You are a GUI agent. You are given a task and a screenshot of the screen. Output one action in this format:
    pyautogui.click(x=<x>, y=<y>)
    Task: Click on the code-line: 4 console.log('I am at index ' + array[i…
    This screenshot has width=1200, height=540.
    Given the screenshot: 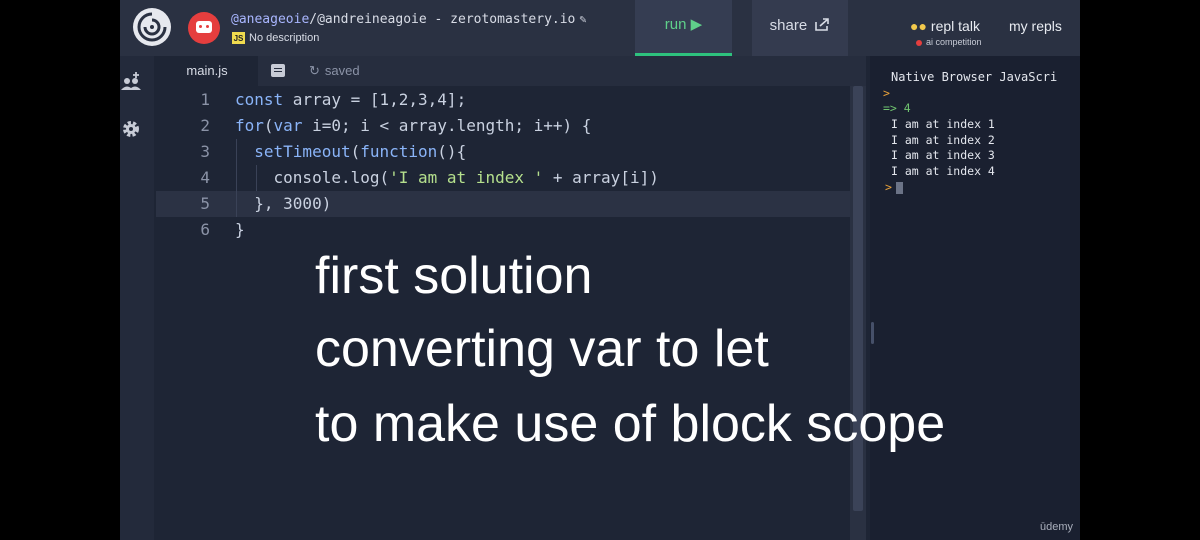 What is the action you would take?
    pyautogui.click(x=503, y=178)
    